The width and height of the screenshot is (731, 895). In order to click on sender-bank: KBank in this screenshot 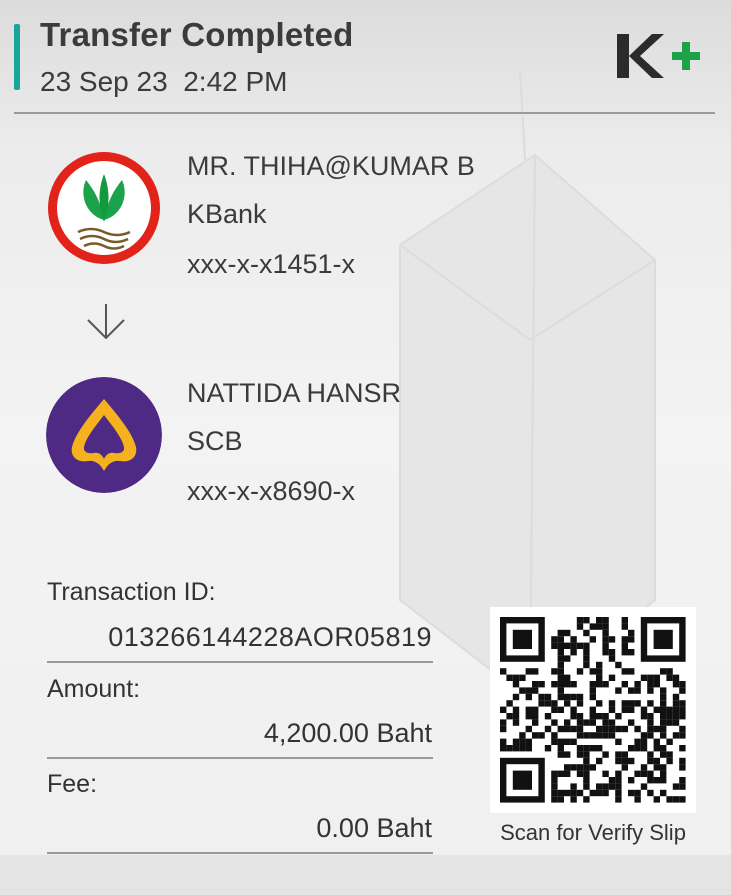, I will do `click(227, 214)`.